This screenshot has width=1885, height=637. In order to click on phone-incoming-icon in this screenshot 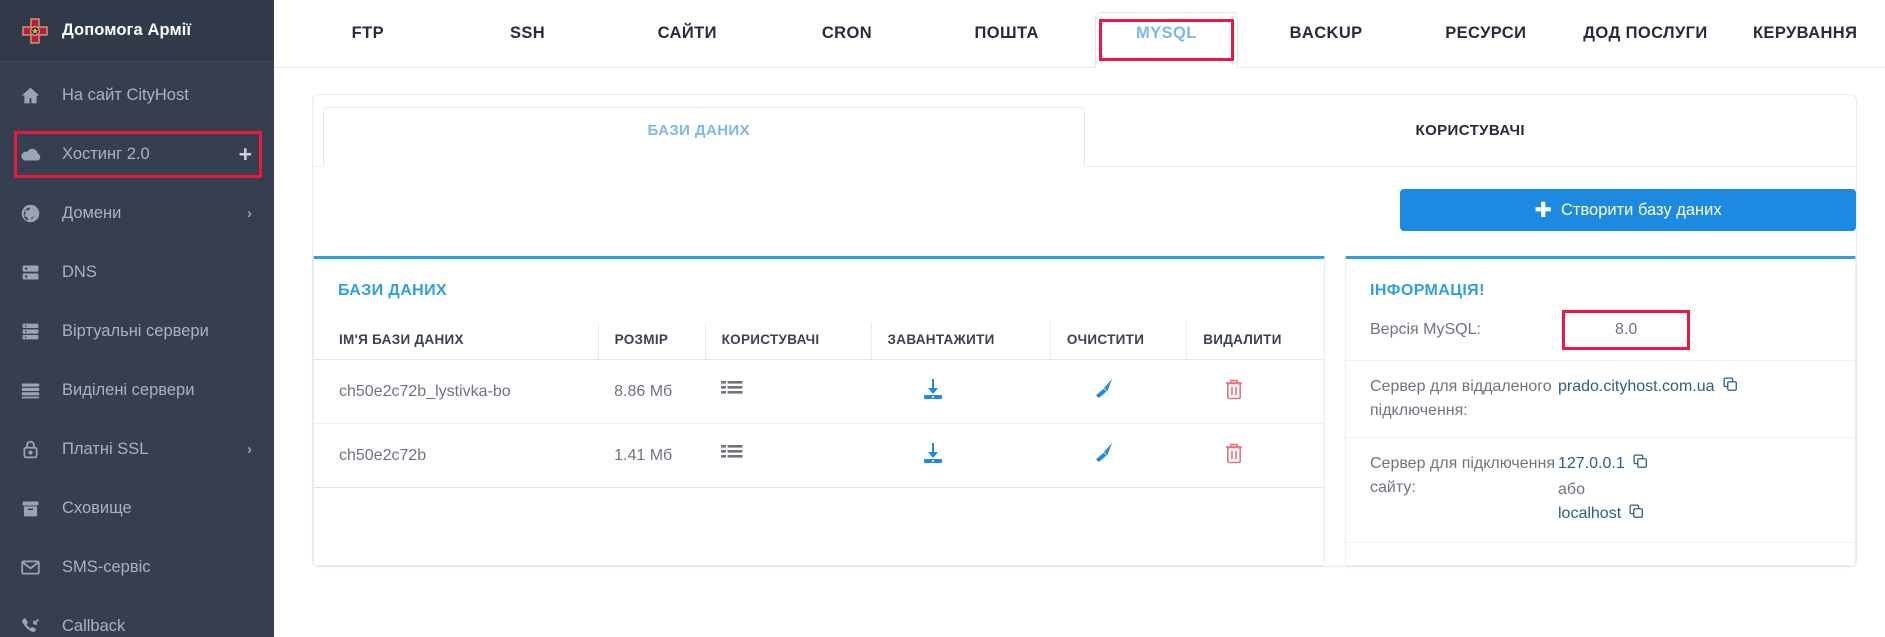, I will do `click(35, 626)`.